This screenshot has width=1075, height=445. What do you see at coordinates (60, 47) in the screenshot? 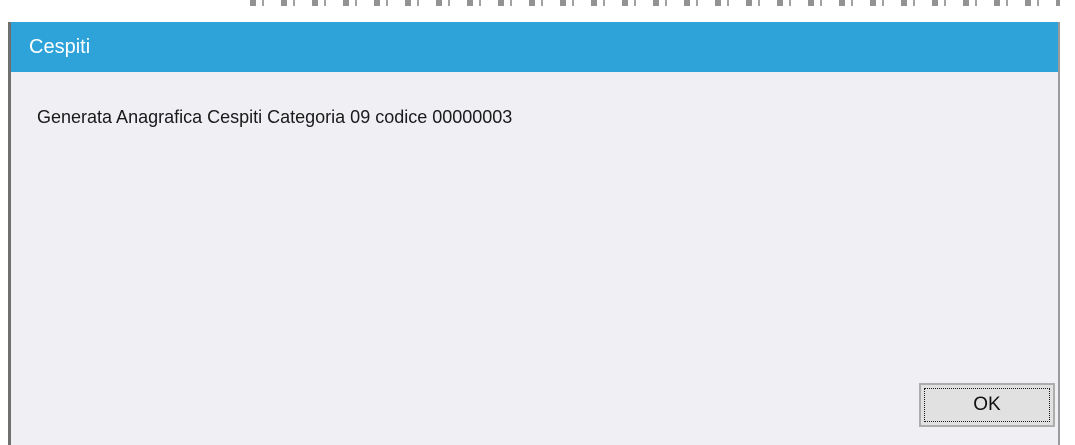
I see `dialog-title: Cespiti` at bounding box center [60, 47].